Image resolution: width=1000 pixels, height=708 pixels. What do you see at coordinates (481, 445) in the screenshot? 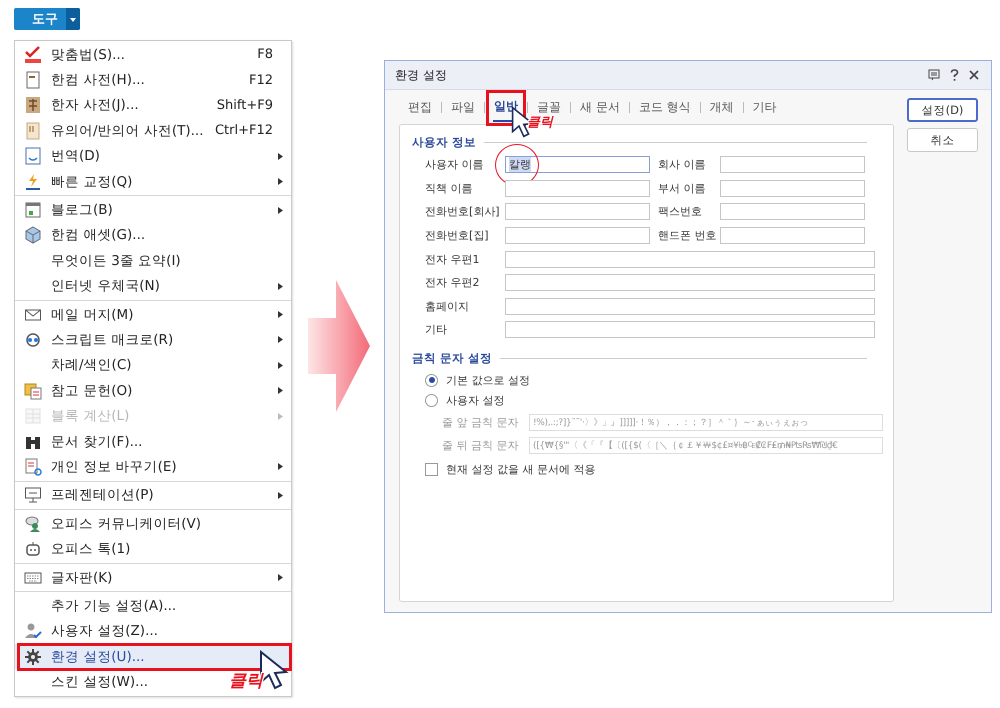
I see `field-label: 줄 뒤 금칙 문자` at bounding box center [481, 445].